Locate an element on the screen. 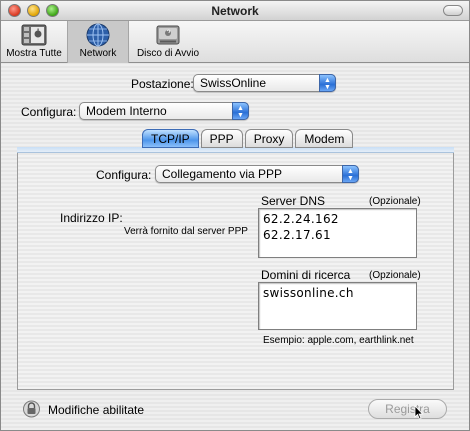 This screenshot has height=431, width=470. dns-servers-field: 62.2.24.162 62.2.17.61 is located at coordinates (337, 233).